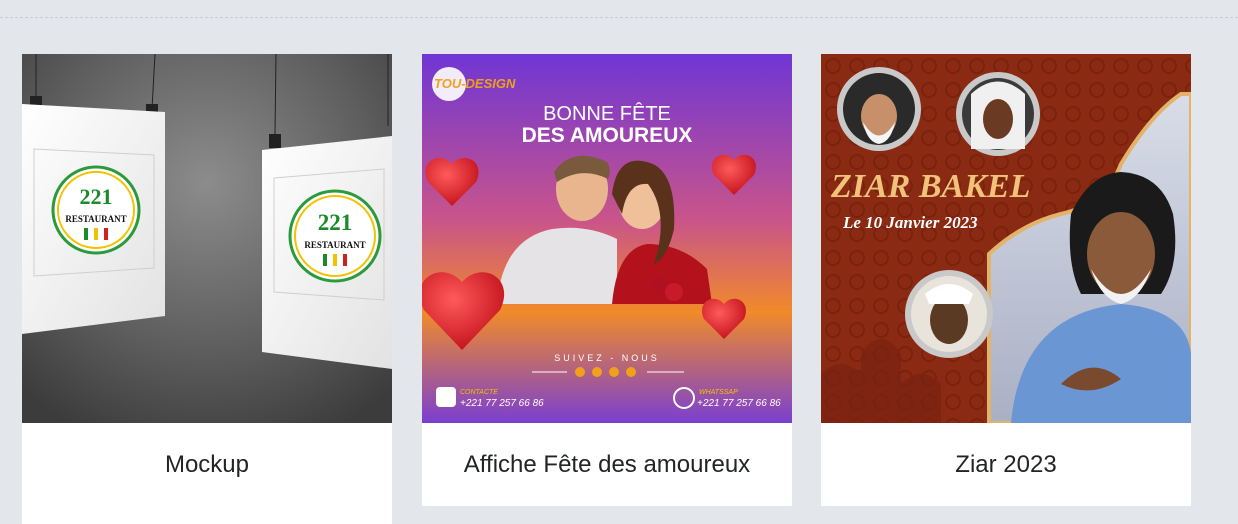  What do you see at coordinates (580, 372) in the screenshot?
I see `facebook-icon` at bounding box center [580, 372].